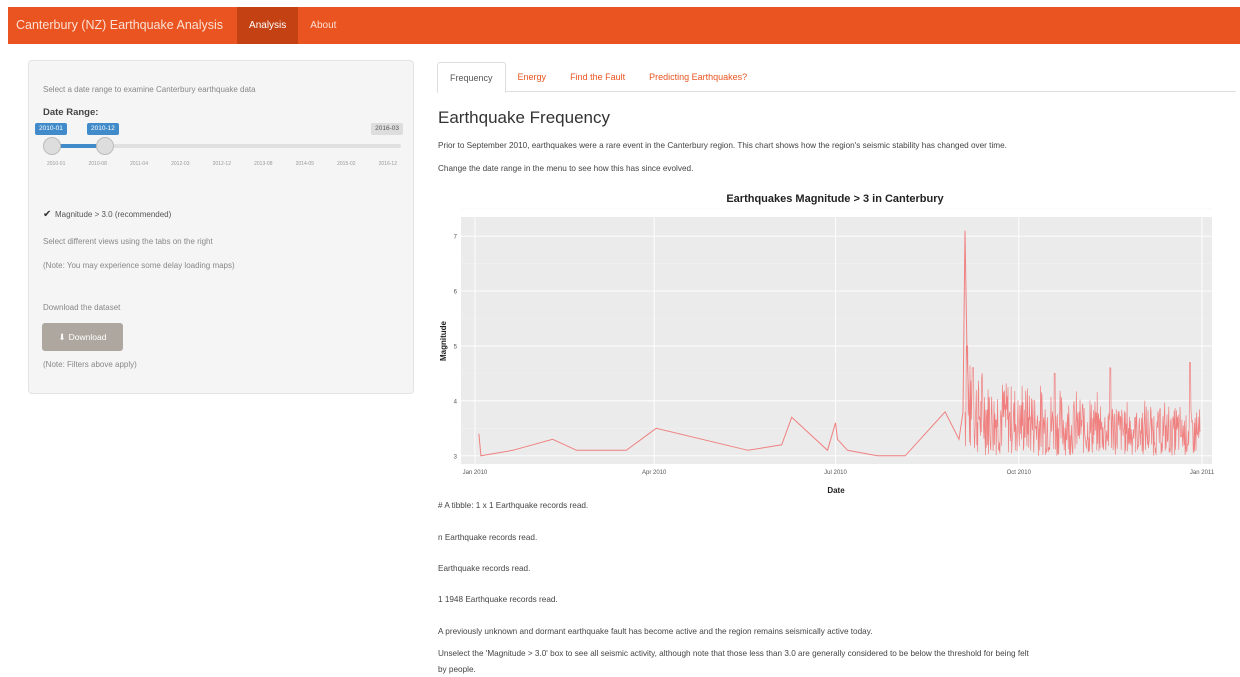 This screenshot has height=677, width=1240. What do you see at coordinates (456, 293) in the screenshot?
I see `y-tick-label: 6` at bounding box center [456, 293].